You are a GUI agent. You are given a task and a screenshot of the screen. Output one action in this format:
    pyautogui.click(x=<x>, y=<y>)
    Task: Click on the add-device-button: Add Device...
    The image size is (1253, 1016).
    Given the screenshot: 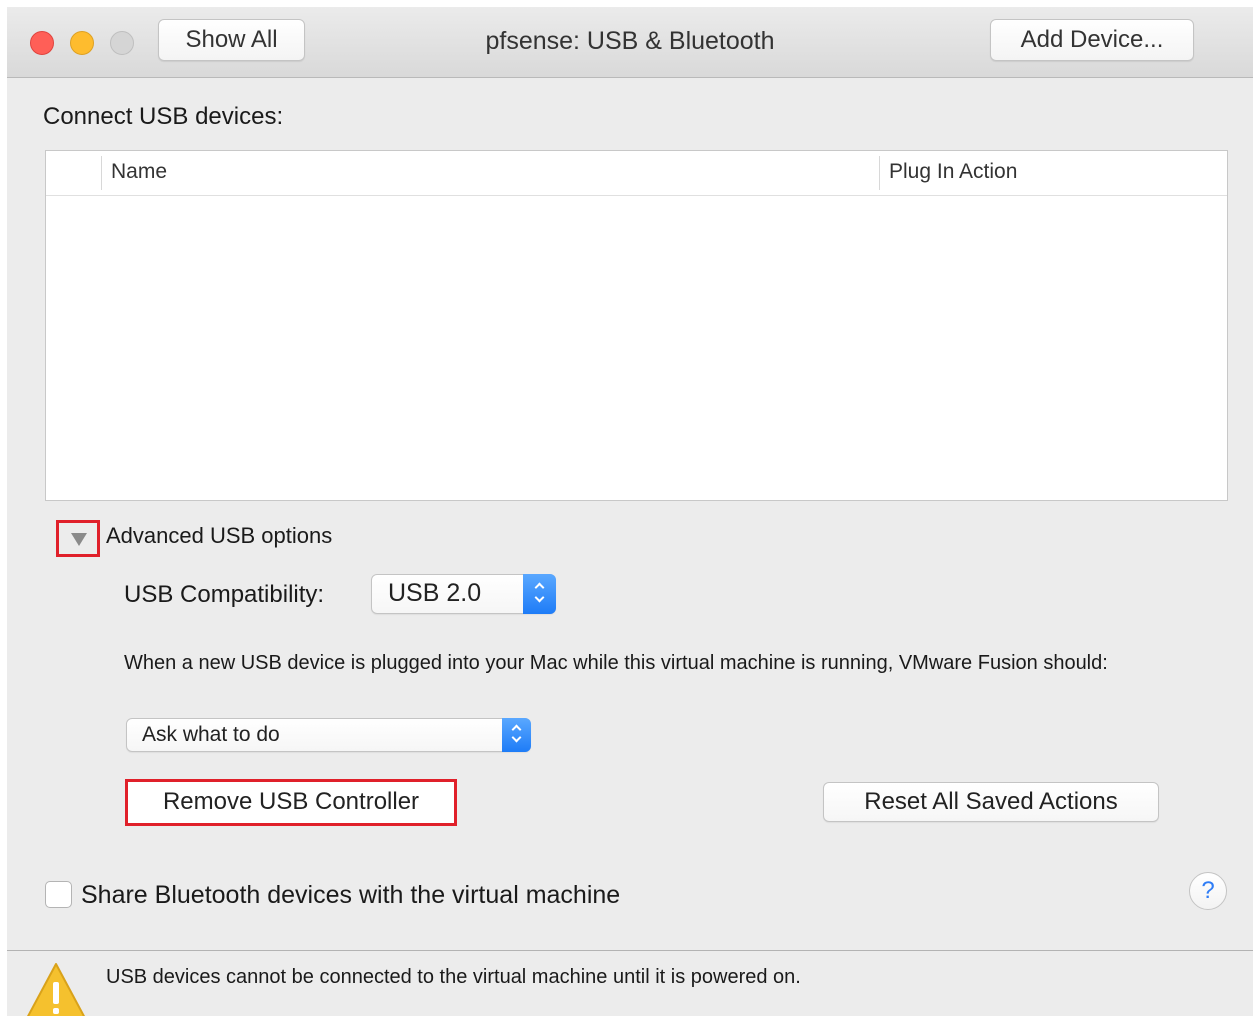 What is the action you would take?
    pyautogui.click(x=1092, y=40)
    